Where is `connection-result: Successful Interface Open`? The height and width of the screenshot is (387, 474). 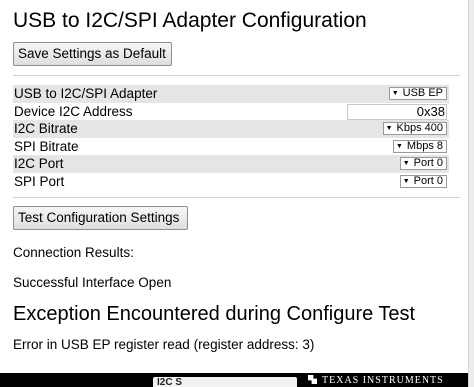 connection-result: Successful Interface Open is located at coordinates (92, 282).